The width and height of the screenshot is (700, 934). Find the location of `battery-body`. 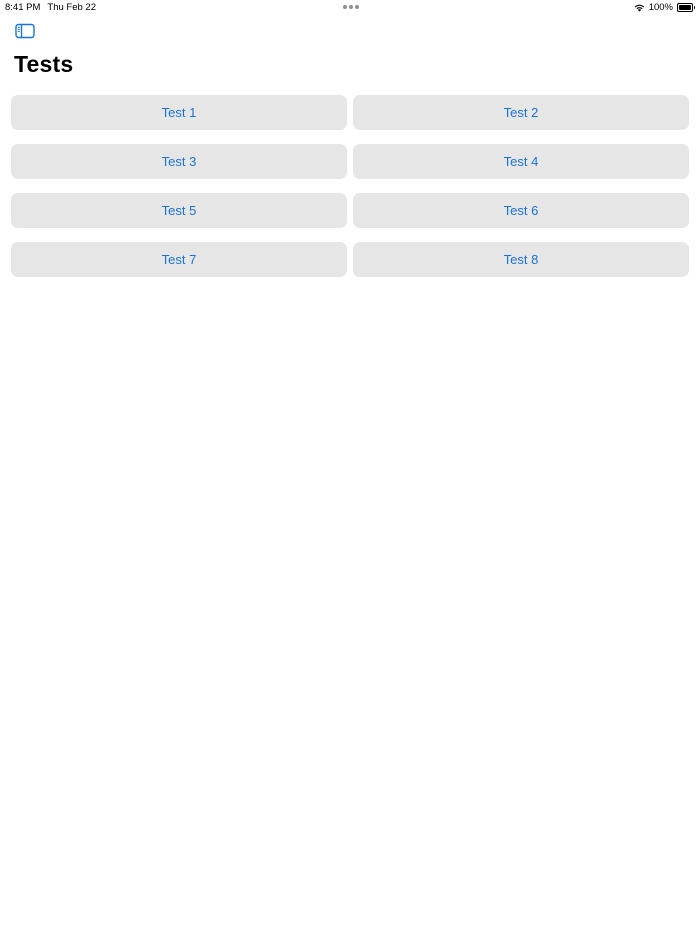

battery-body is located at coordinates (685, 7).